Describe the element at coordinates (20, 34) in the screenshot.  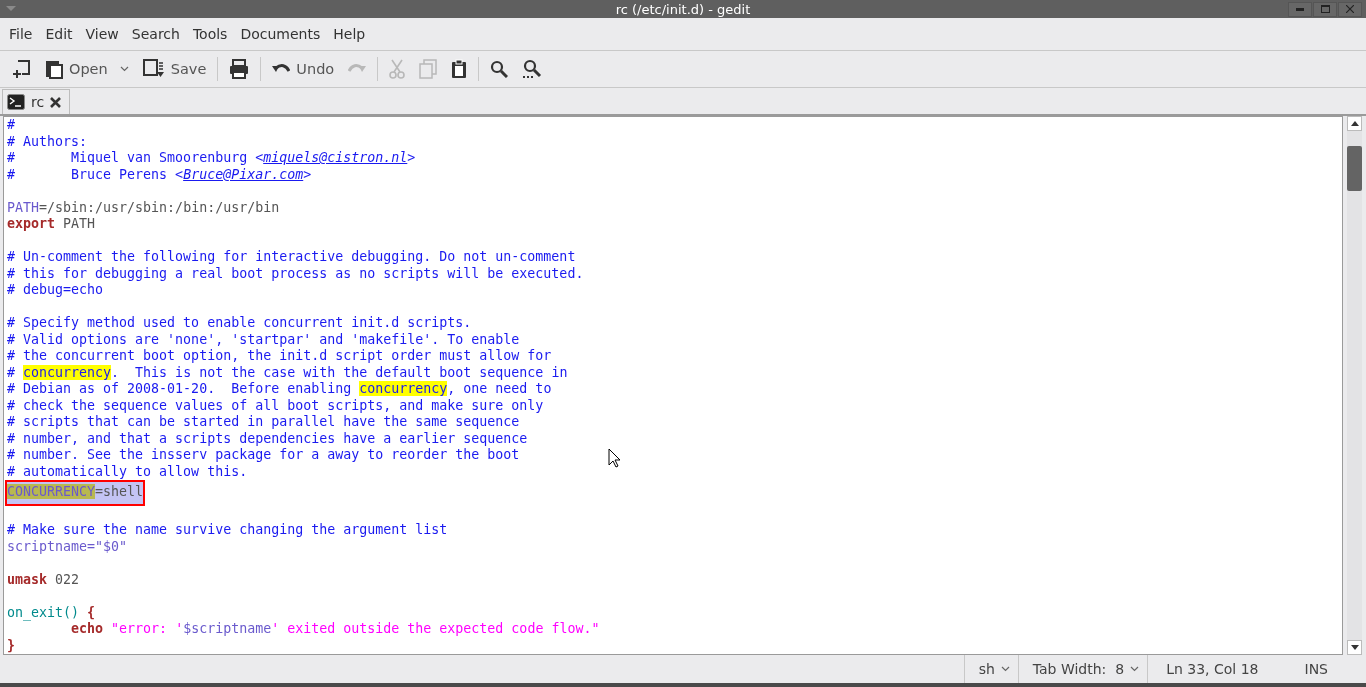
I see `menu-item: File` at that location.